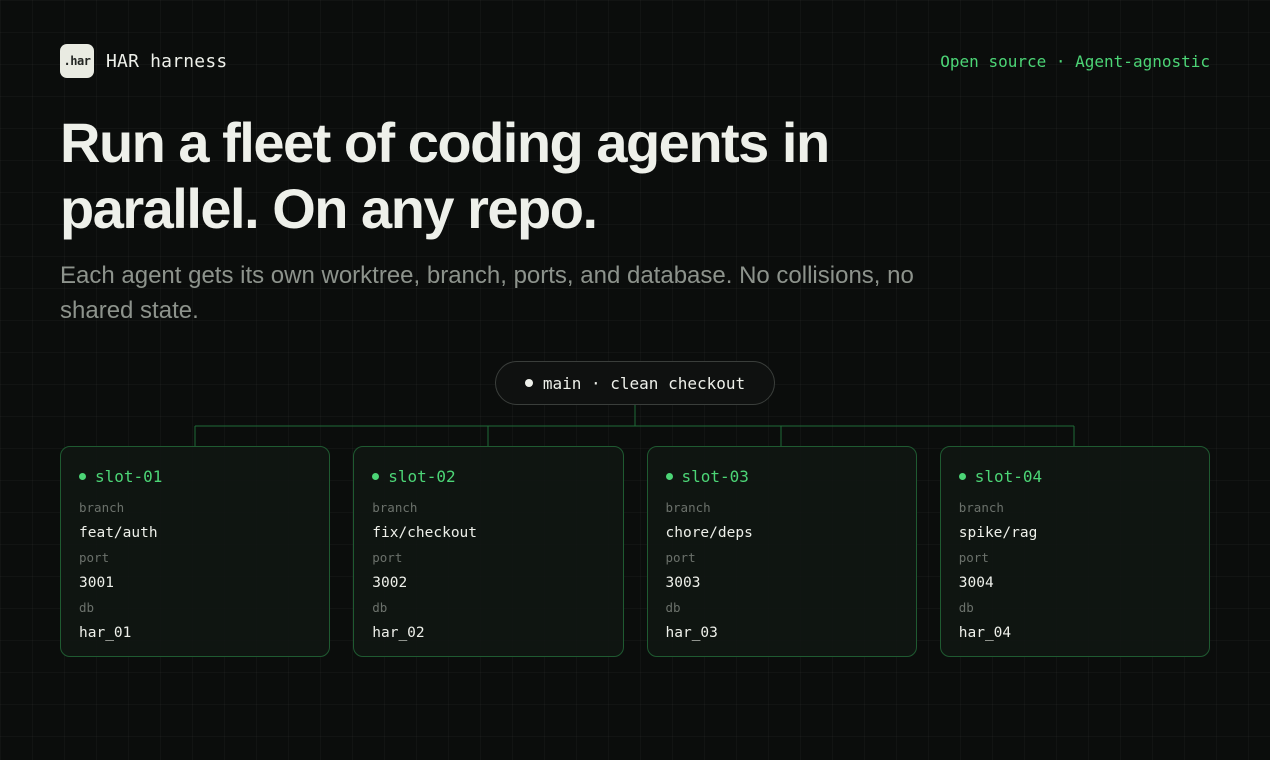 This screenshot has height=760, width=1270. I want to click on port-value: 3003, so click(683, 583).